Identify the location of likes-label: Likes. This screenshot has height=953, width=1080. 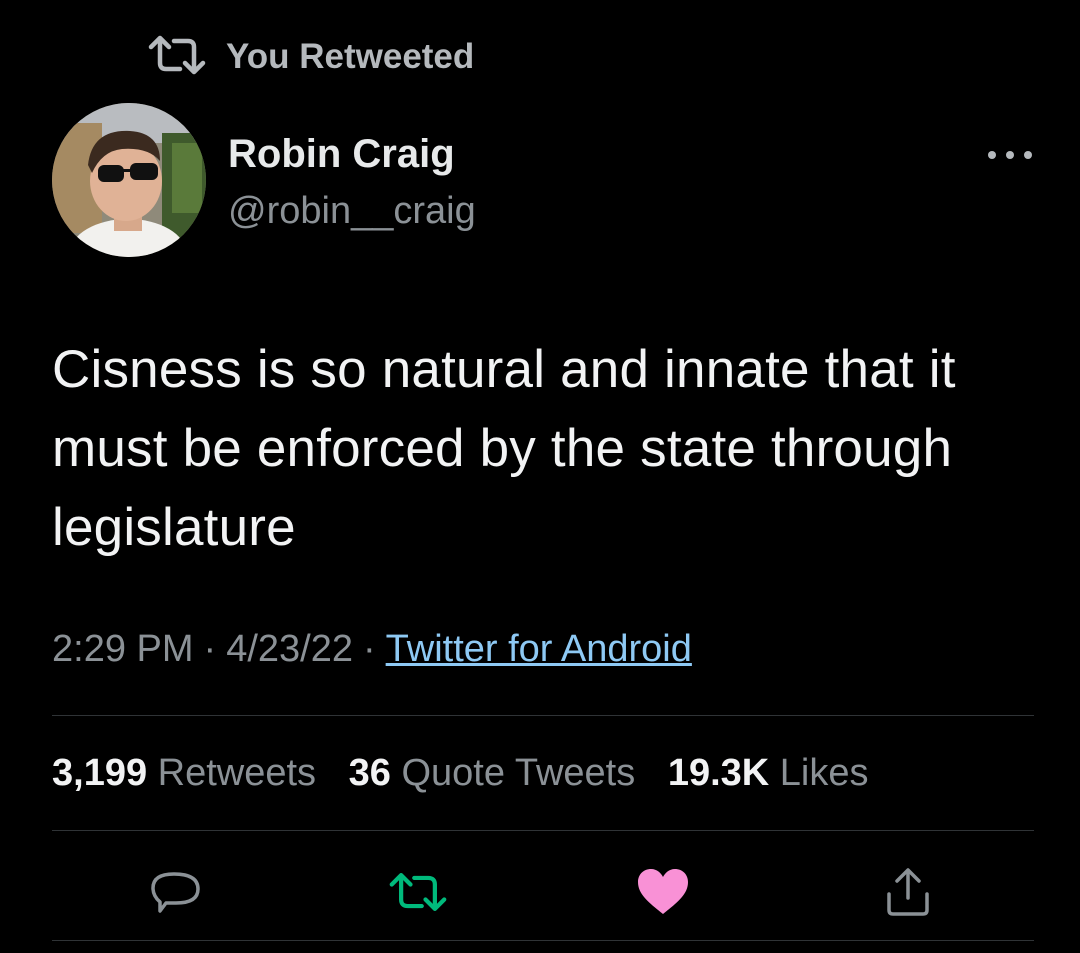
(824, 773).